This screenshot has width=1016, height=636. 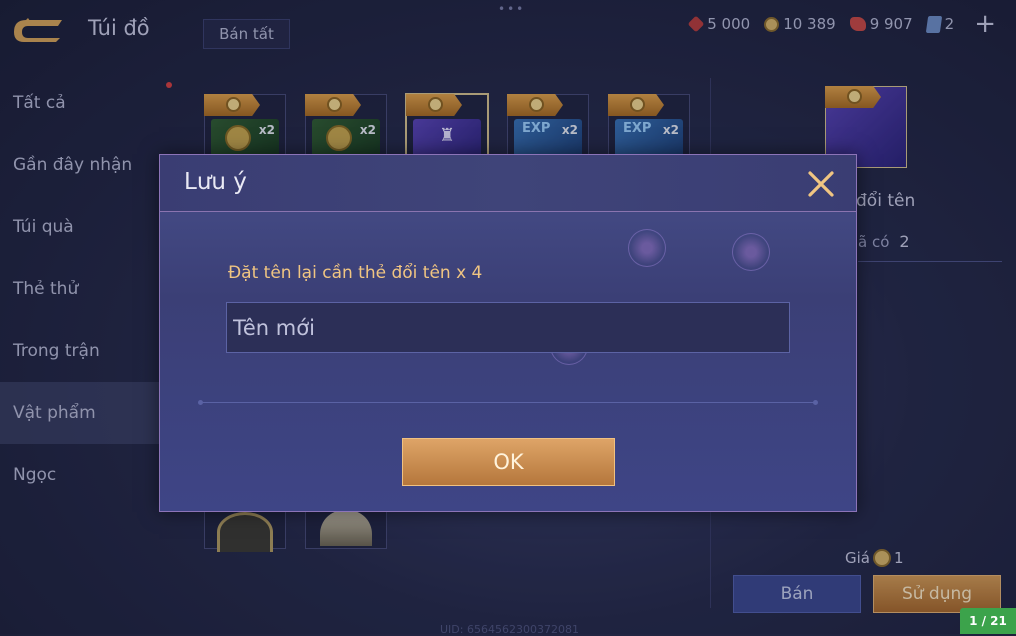 I want to click on dialog-title: Lưu ý, so click(x=215, y=182).